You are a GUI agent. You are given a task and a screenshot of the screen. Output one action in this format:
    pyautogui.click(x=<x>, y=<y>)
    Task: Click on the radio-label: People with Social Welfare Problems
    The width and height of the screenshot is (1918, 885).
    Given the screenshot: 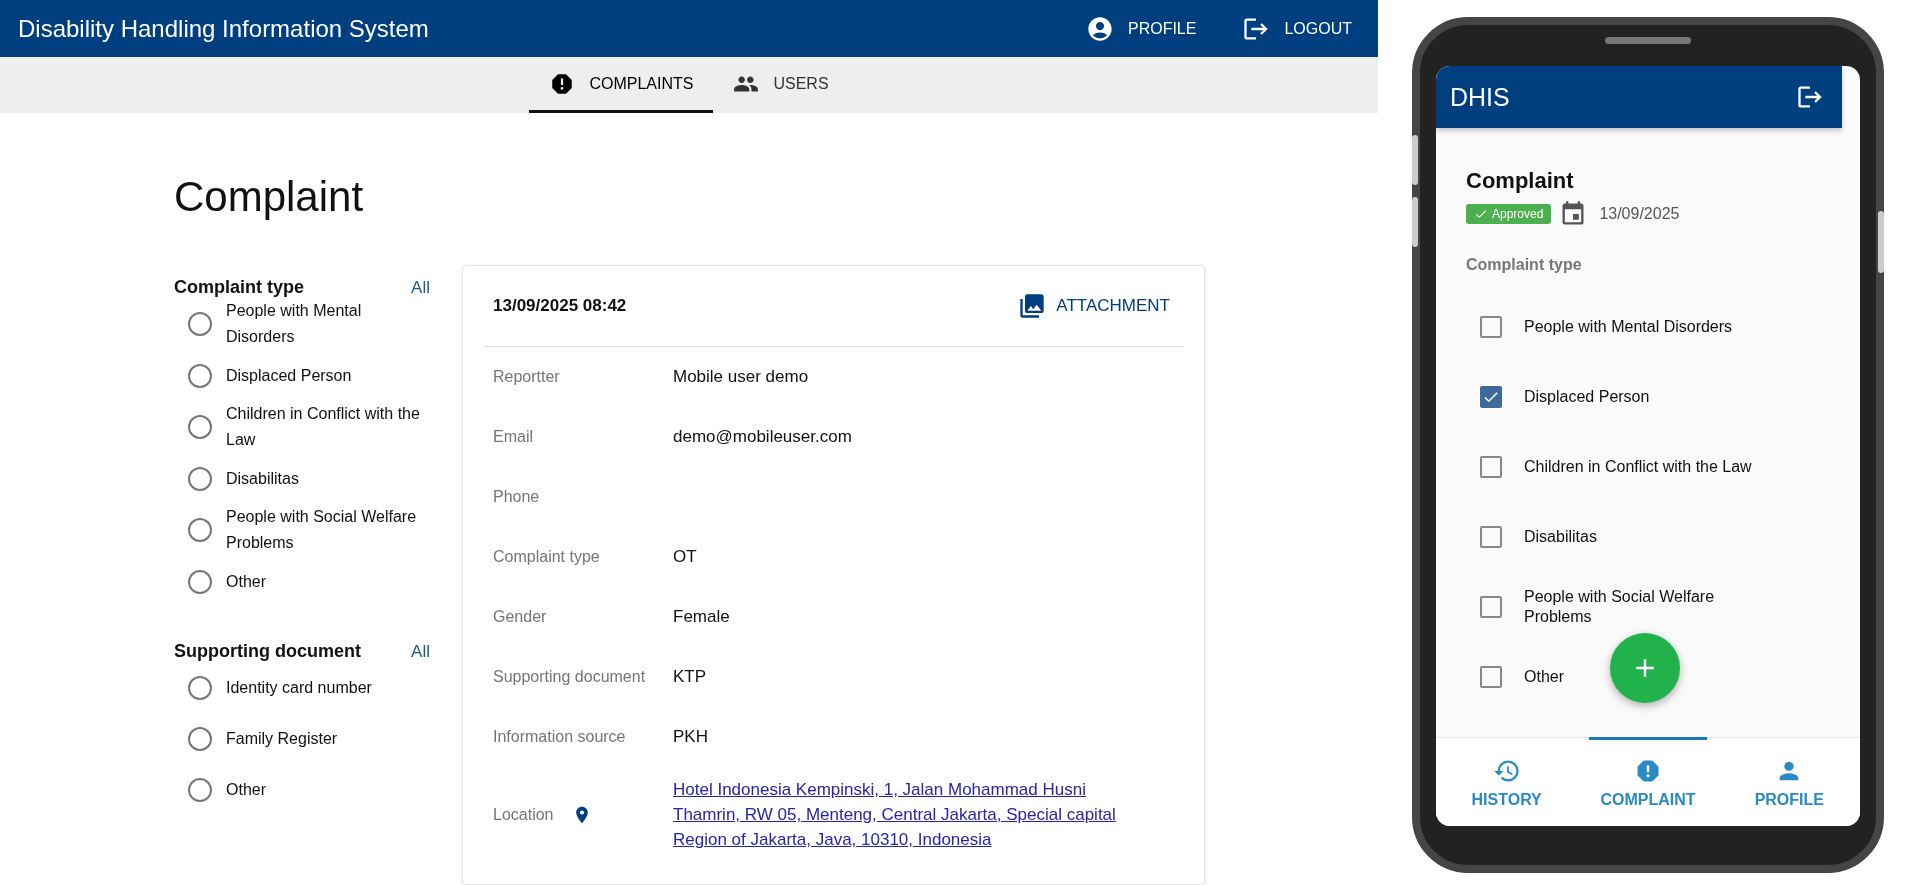 What is the action you would take?
    pyautogui.click(x=322, y=530)
    